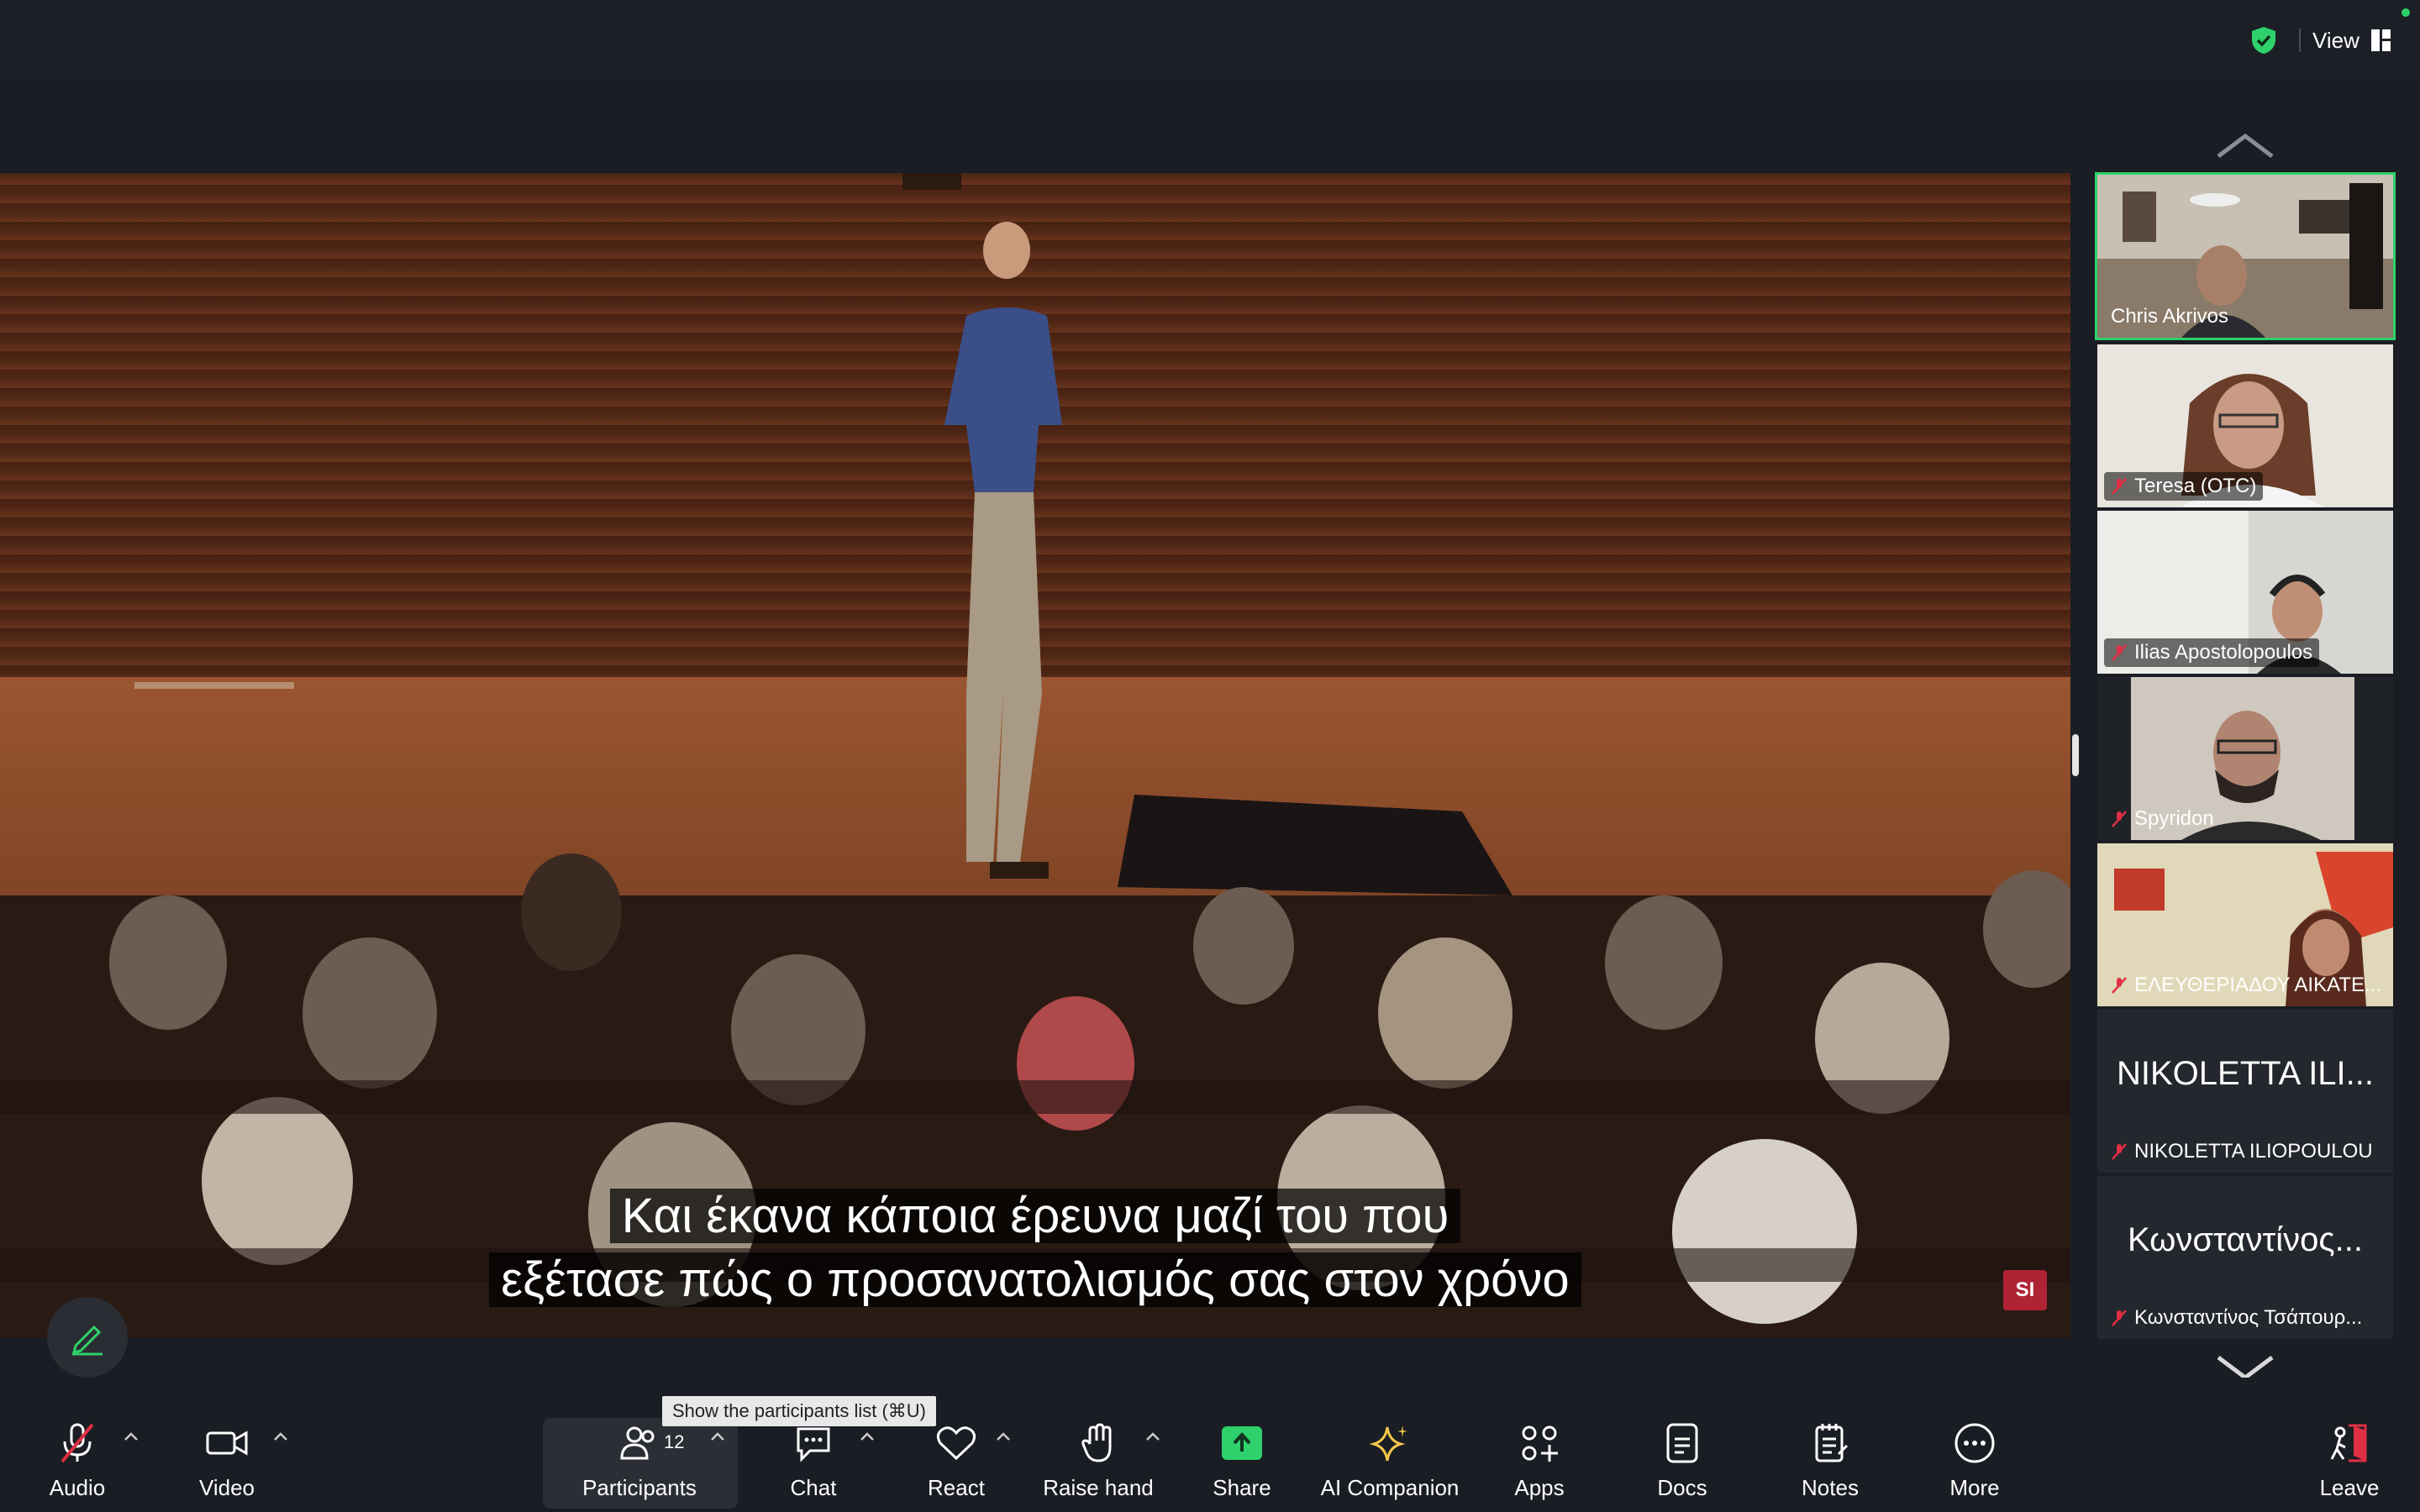 This screenshot has width=2420, height=1512. I want to click on view-label: View, so click(2336, 40).